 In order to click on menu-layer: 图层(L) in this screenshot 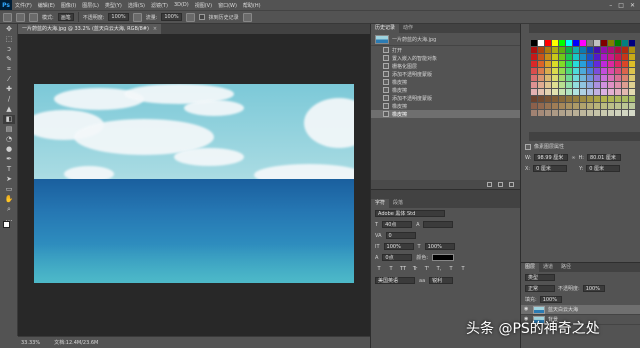, I will do `click(90, 5)`.